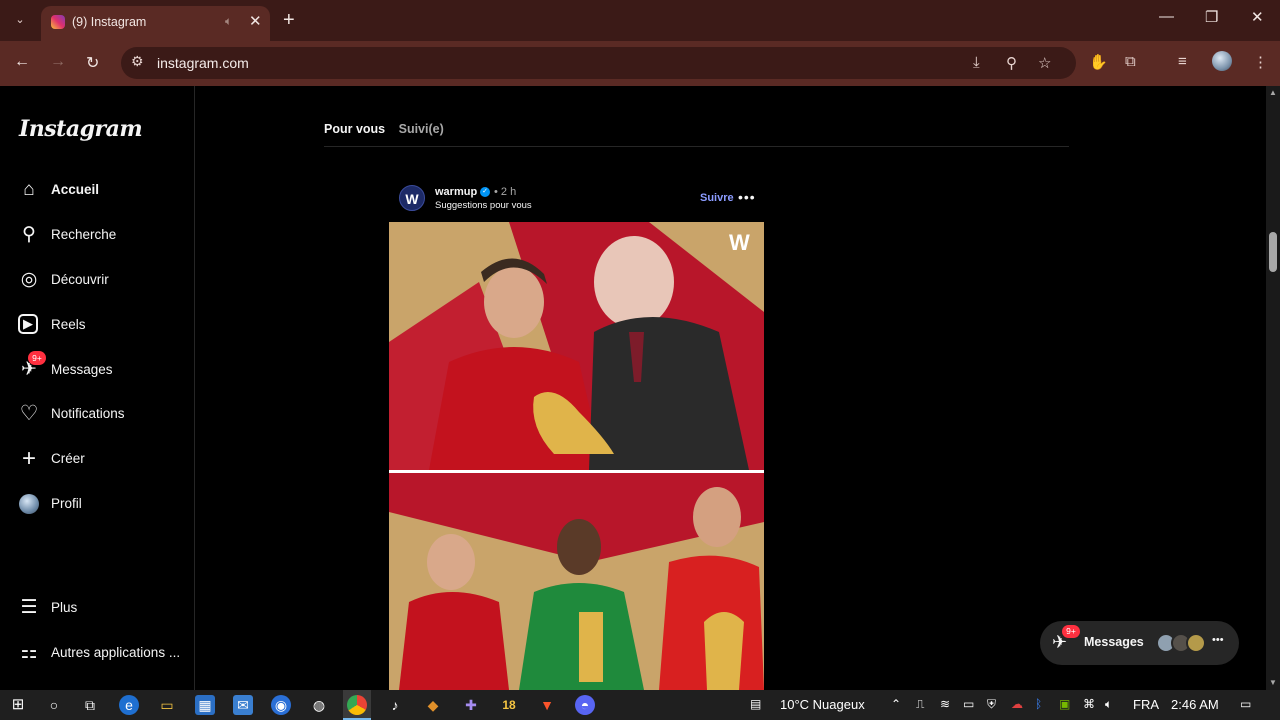 Image resolution: width=1280 pixels, height=720 pixels. Describe the element at coordinates (514, 302) in the screenshot. I see `player-head` at that location.